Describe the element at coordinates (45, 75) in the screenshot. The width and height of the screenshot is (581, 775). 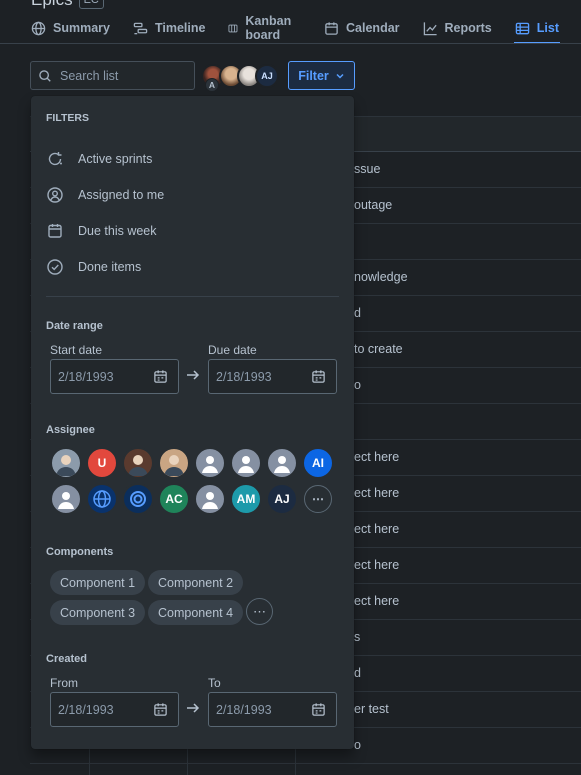
I see `search-icon` at that location.